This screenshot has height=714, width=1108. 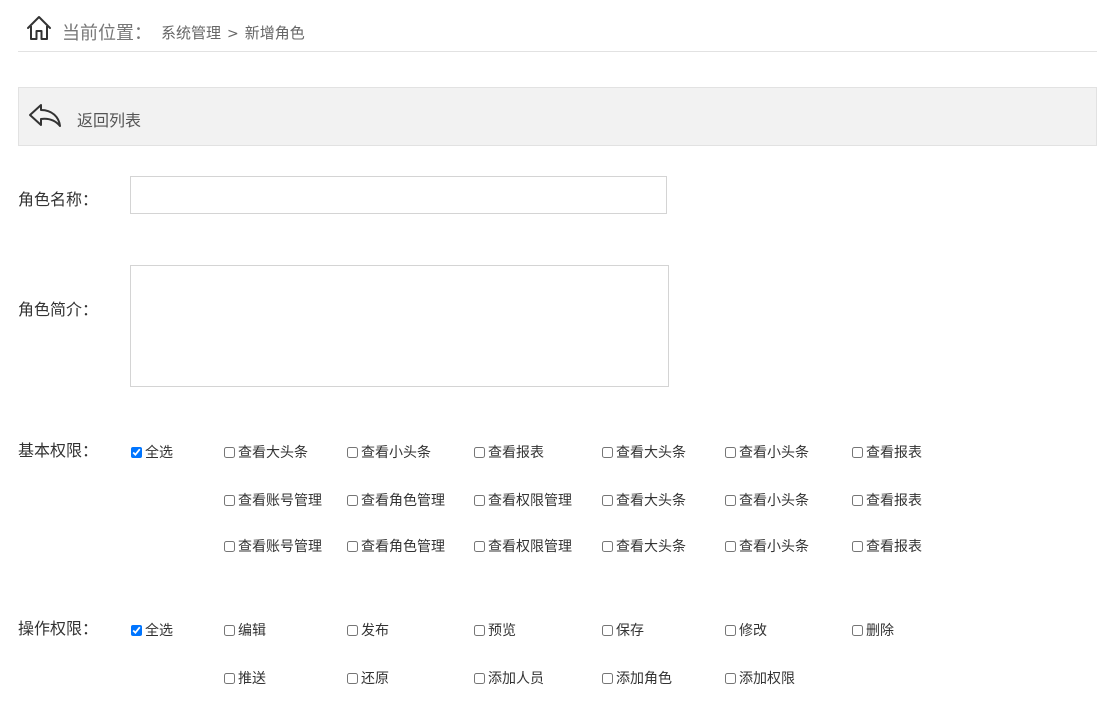 What do you see at coordinates (509, 678) in the screenshot?
I see `op-perm-checkbox: 添加人员` at bounding box center [509, 678].